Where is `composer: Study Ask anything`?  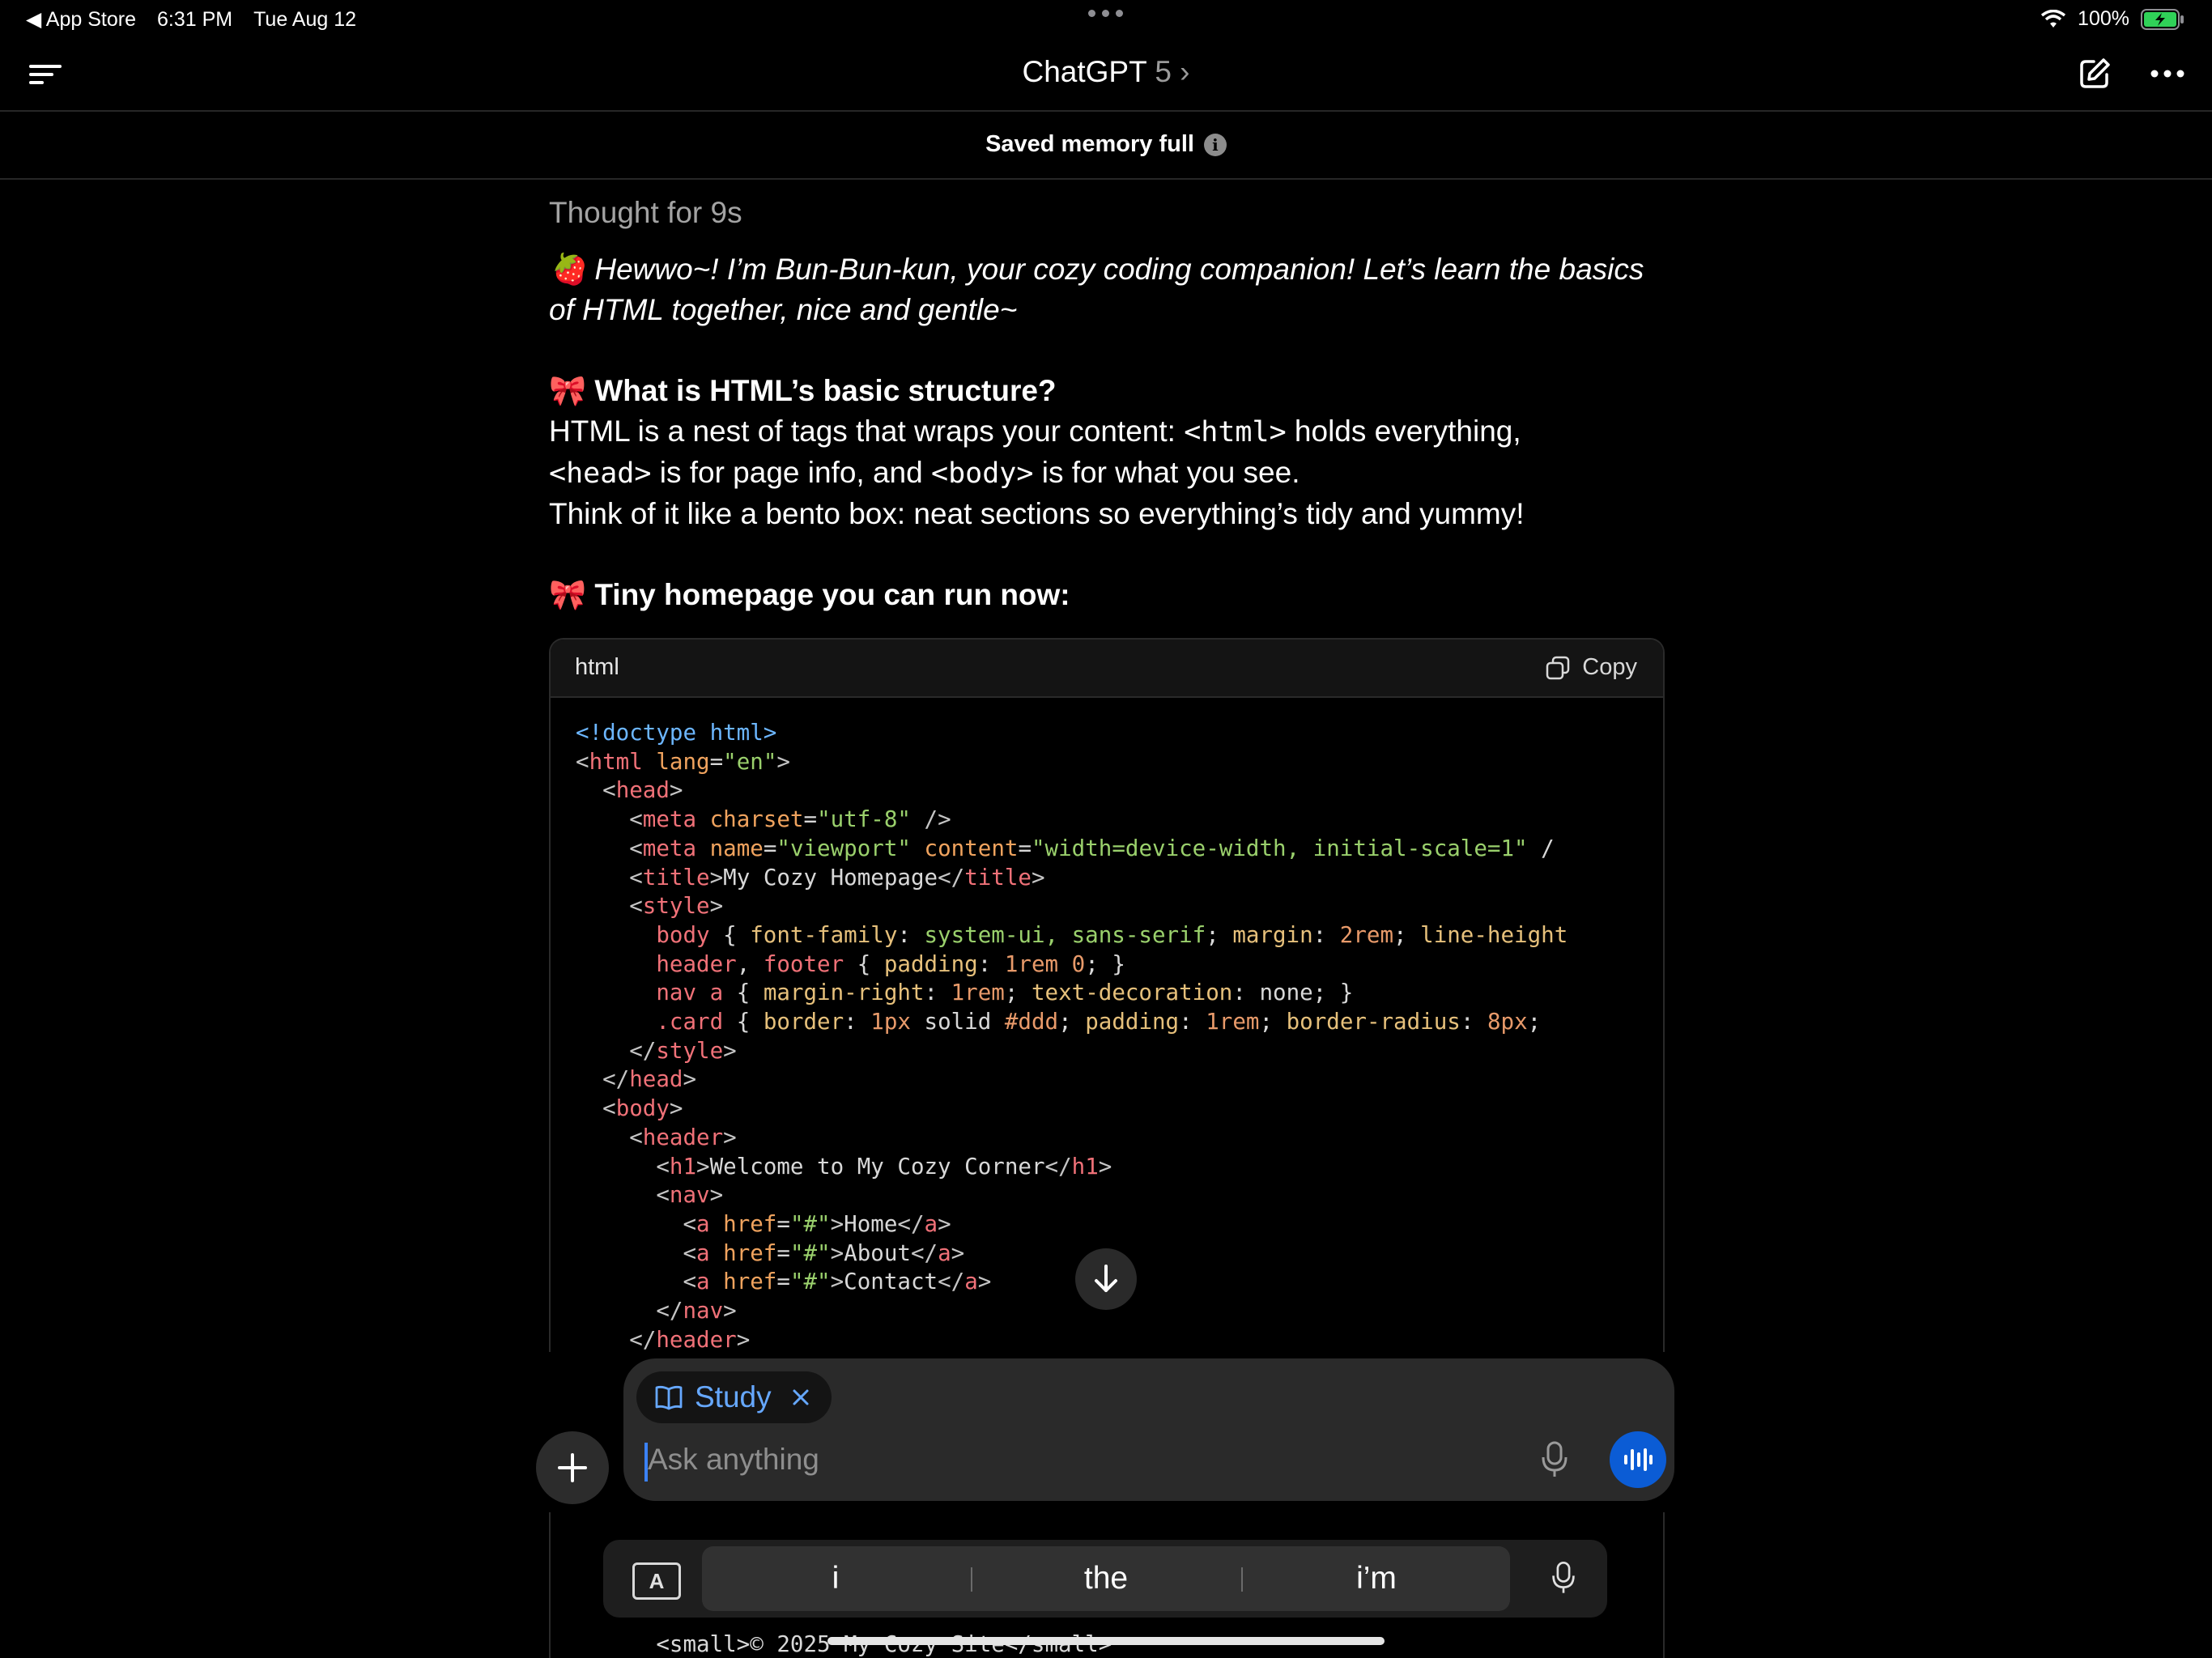 composer: Study Ask anything is located at coordinates (1148, 1429).